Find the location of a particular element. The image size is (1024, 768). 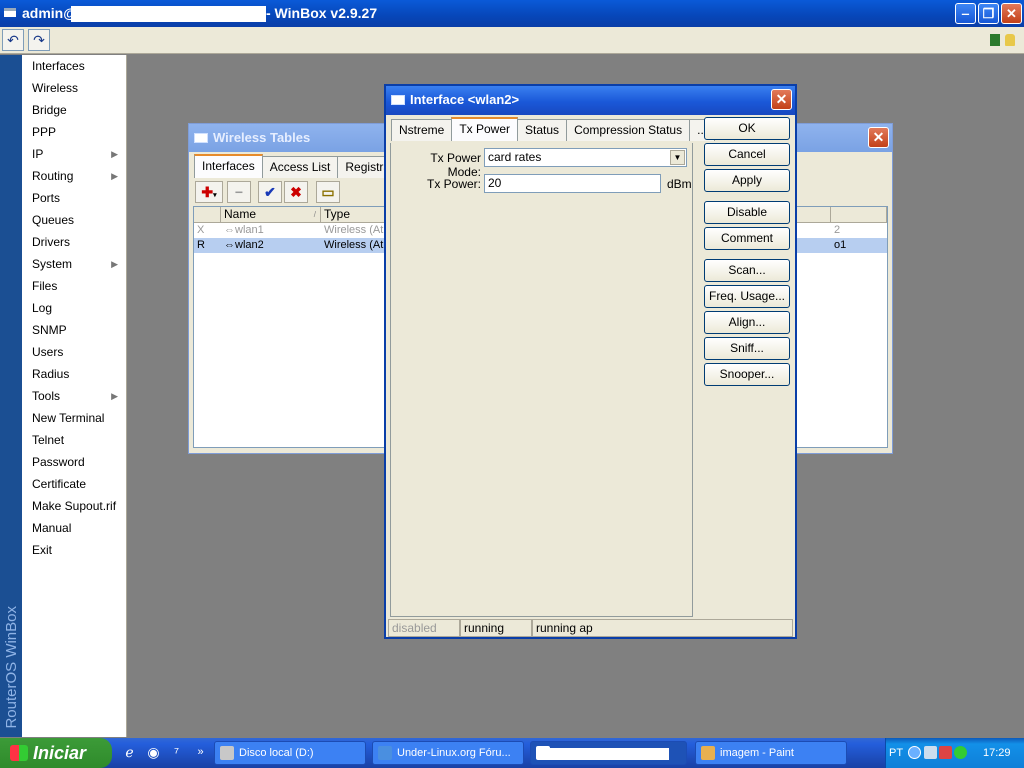

menu-item-wireless: Wireless is located at coordinates (74, 88).